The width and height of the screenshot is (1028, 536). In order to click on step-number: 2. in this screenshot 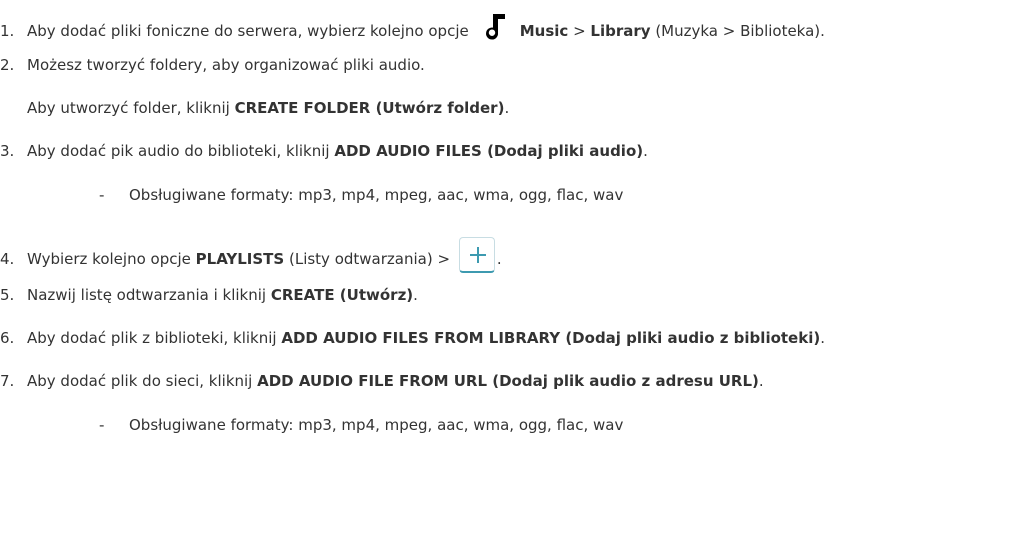, I will do `click(7, 65)`.